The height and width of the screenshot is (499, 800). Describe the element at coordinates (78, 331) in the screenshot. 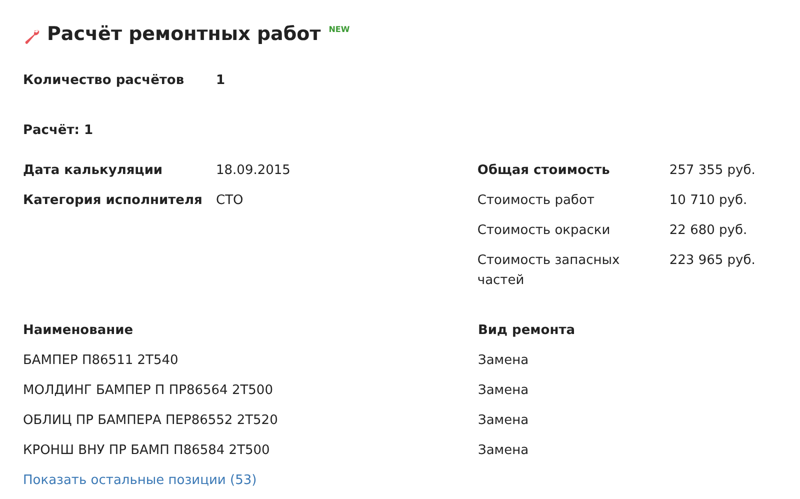

I see `column-header: Наименование` at that location.